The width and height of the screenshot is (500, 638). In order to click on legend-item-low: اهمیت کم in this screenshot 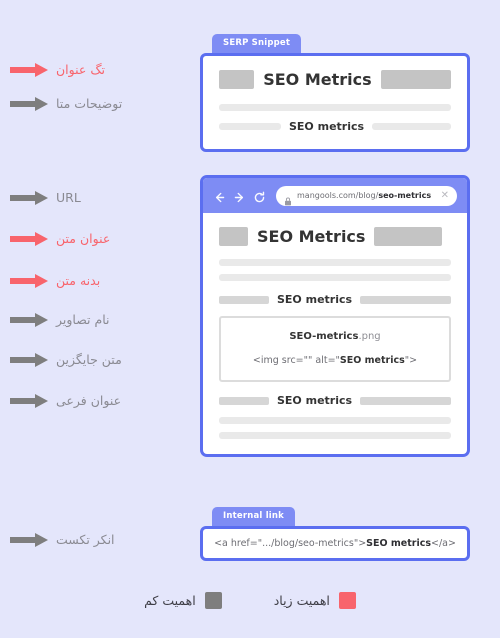, I will do `click(183, 600)`.